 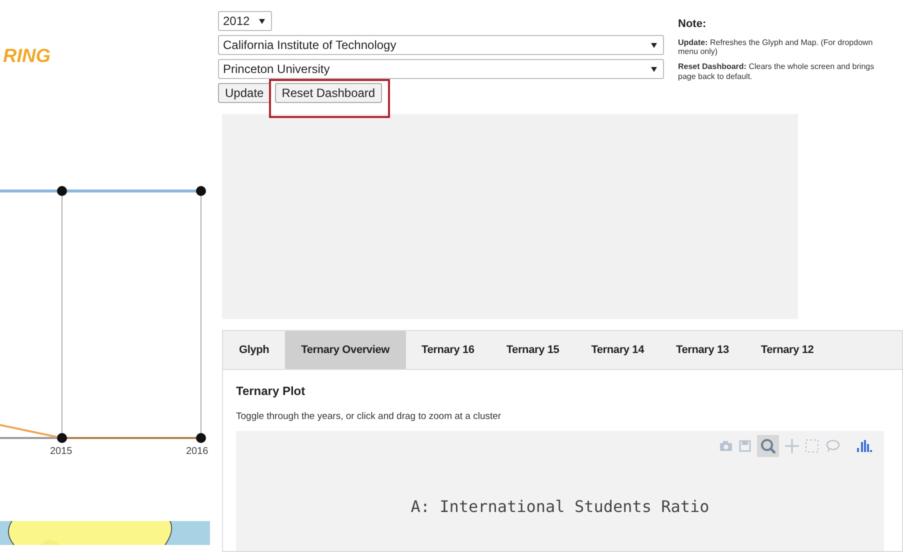 What do you see at coordinates (560, 506) in the screenshot?
I see `plot-title: A: International Students Ratio` at bounding box center [560, 506].